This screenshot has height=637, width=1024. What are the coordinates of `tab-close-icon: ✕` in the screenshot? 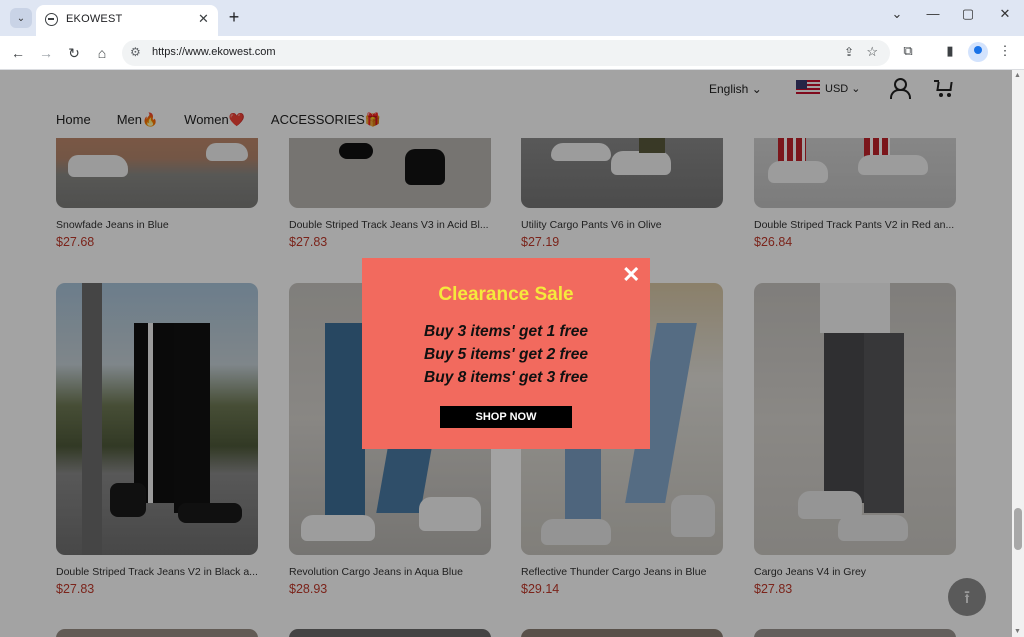 It's located at (203, 19).